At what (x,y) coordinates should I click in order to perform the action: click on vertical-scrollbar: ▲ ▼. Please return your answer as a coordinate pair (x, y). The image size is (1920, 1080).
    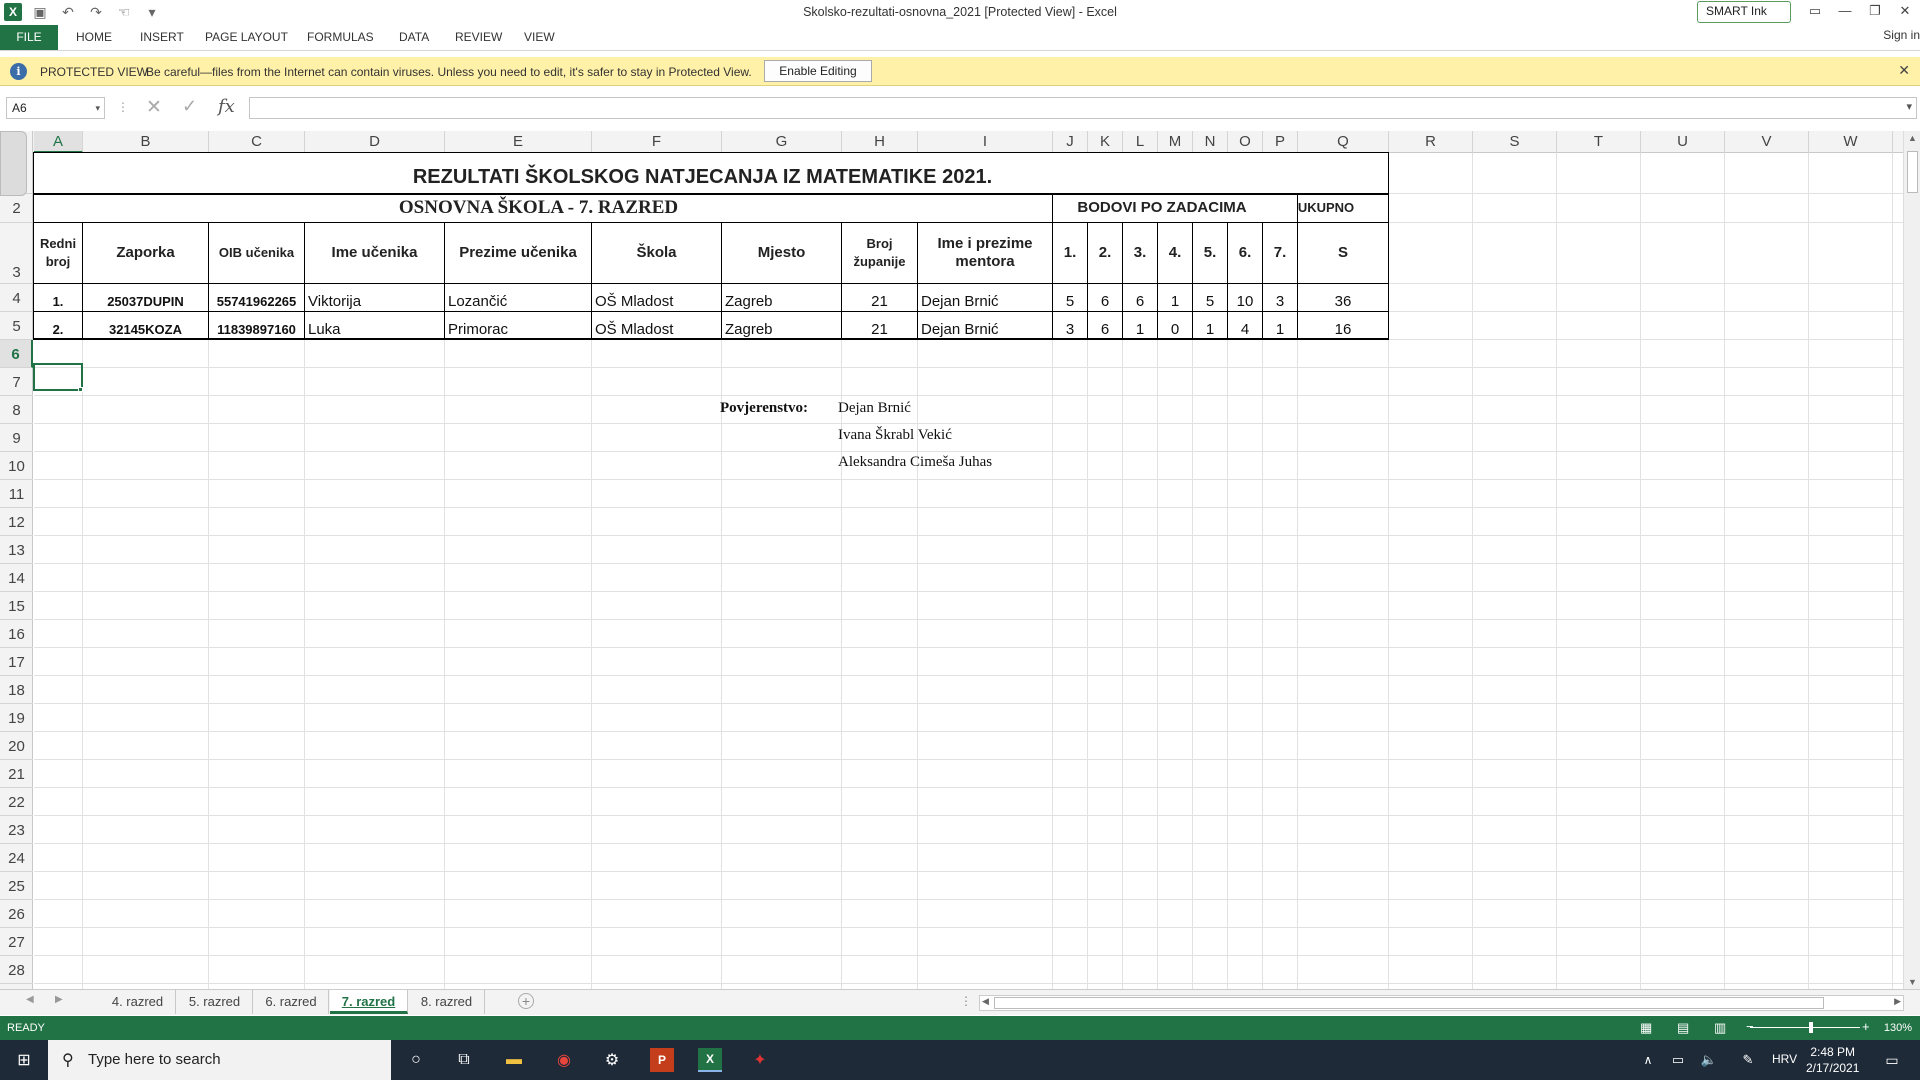
    Looking at the image, I should click on (1911, 560).